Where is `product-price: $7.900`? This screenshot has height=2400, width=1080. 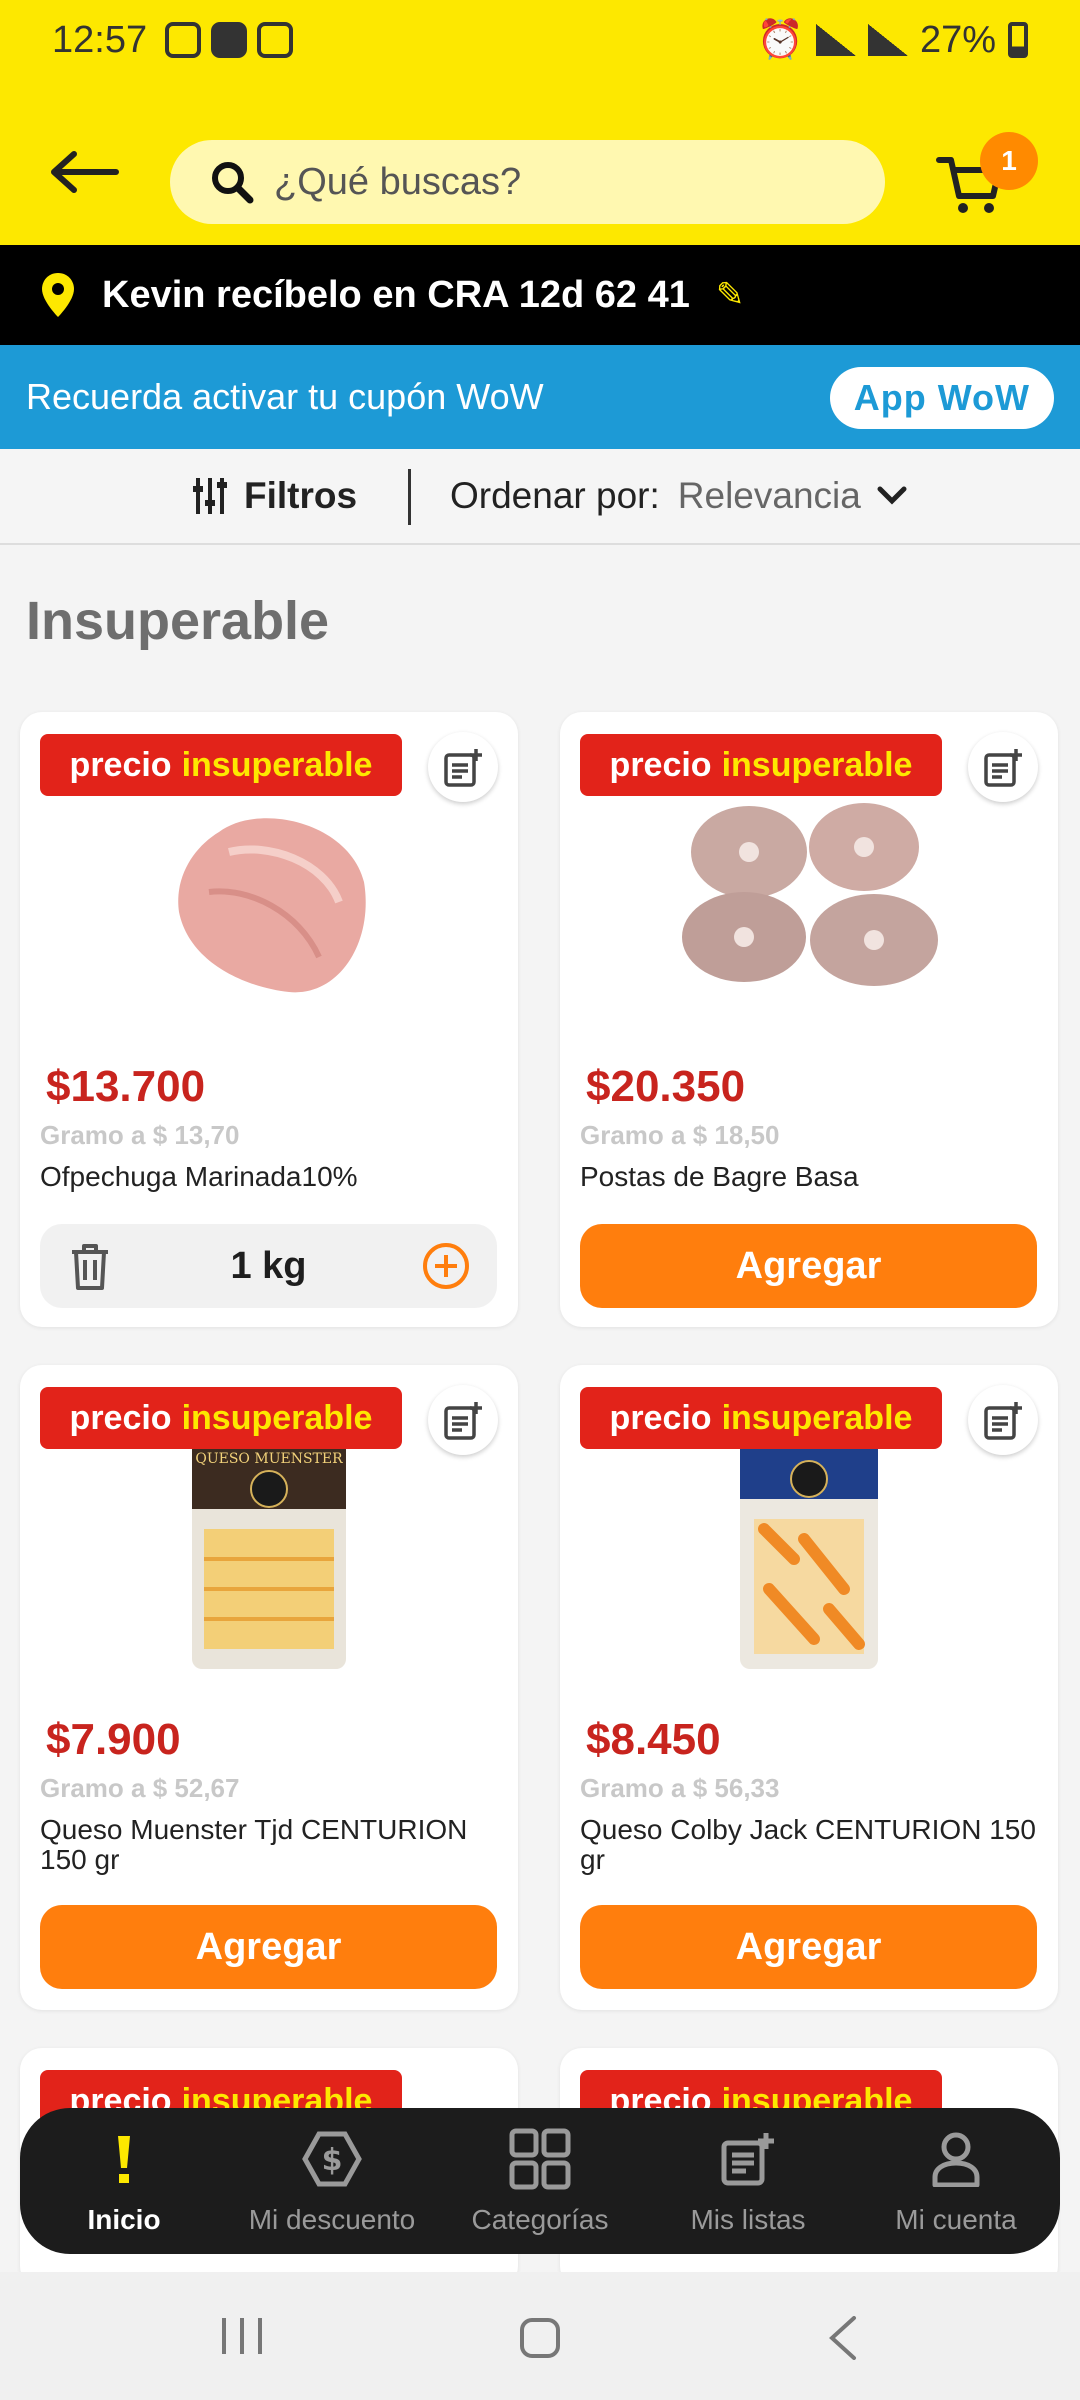 product-price: $7.900 is located at coordinates (113, 1739).